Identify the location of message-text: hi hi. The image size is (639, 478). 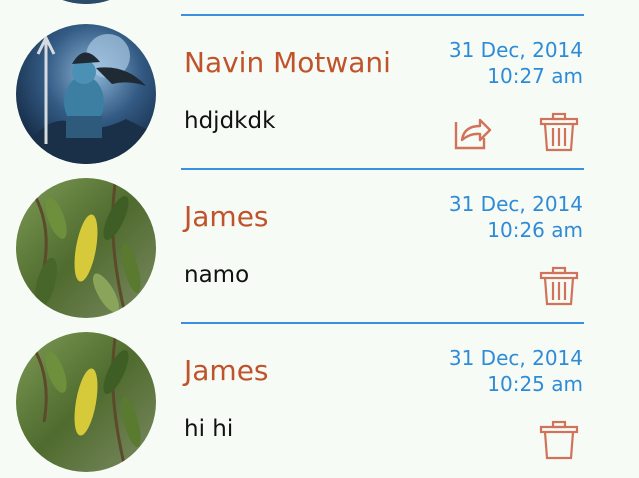
(209, 429).